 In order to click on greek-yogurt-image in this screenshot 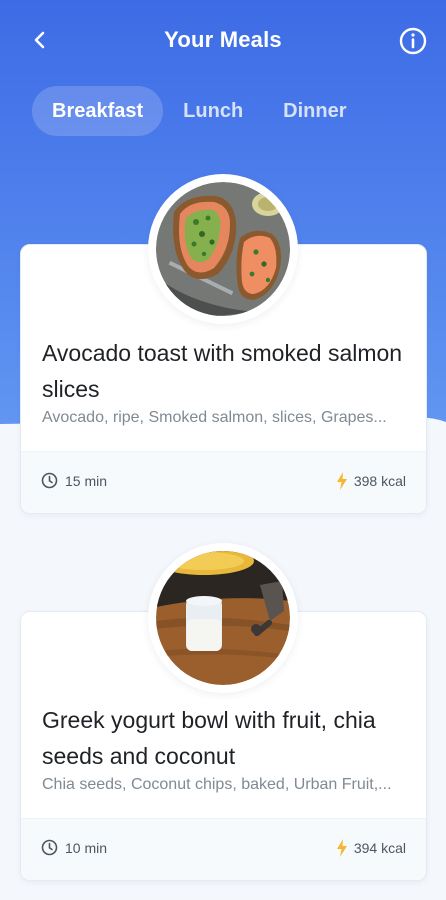, I will do `click(223, 618)`.